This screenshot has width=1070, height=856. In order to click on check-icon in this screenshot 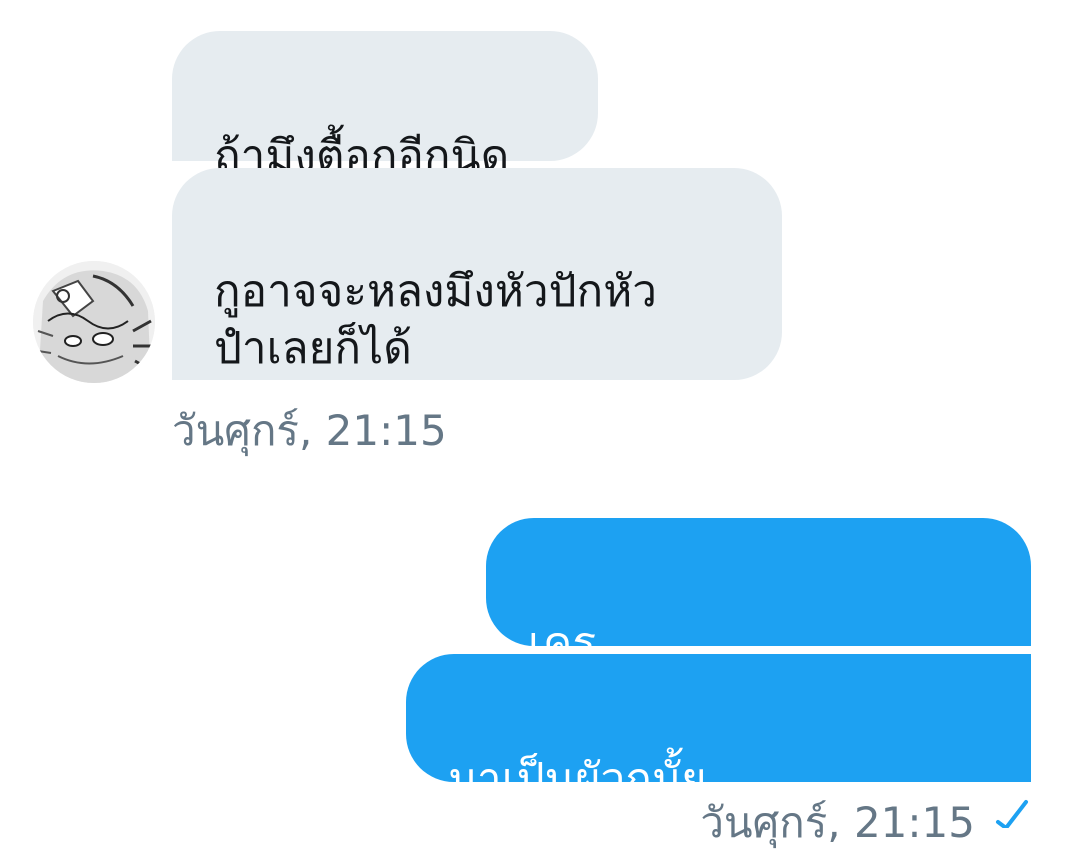, I will do `click(1012, 814)`.